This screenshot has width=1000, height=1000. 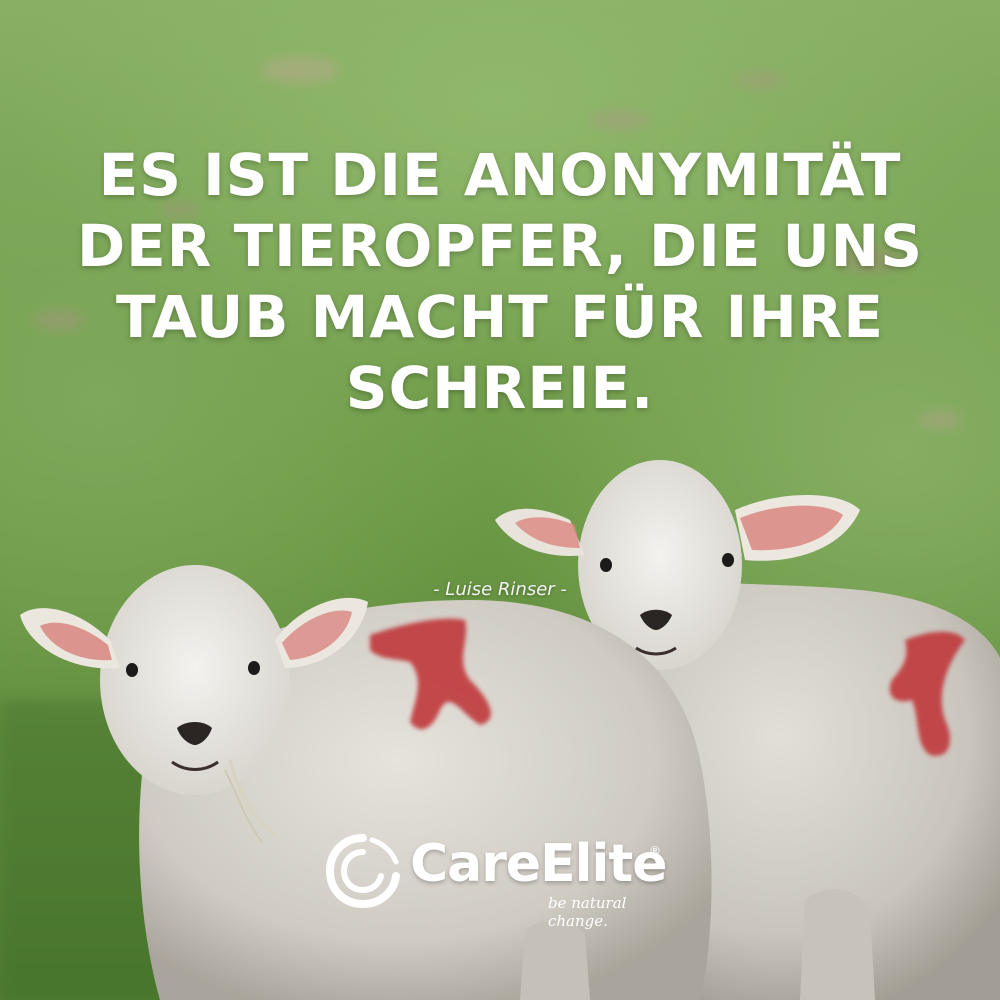 What do you see at coordinates (538, 864) in the screenshot?
I see `brand-name: CareElite` at bounding box center [538, 864].